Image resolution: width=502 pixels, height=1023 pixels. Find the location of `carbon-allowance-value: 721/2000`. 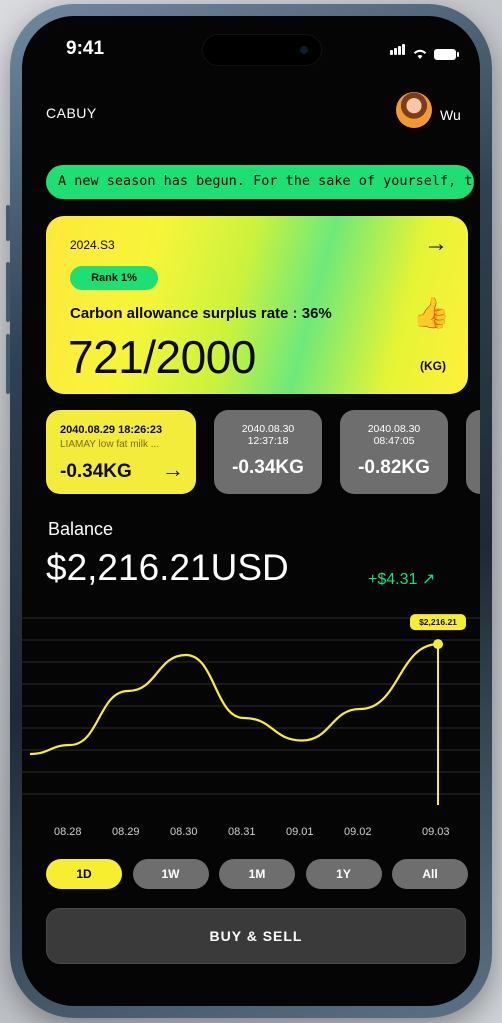

carbon-allowance-value: 721/2000 is located at coordinates (162, 357).